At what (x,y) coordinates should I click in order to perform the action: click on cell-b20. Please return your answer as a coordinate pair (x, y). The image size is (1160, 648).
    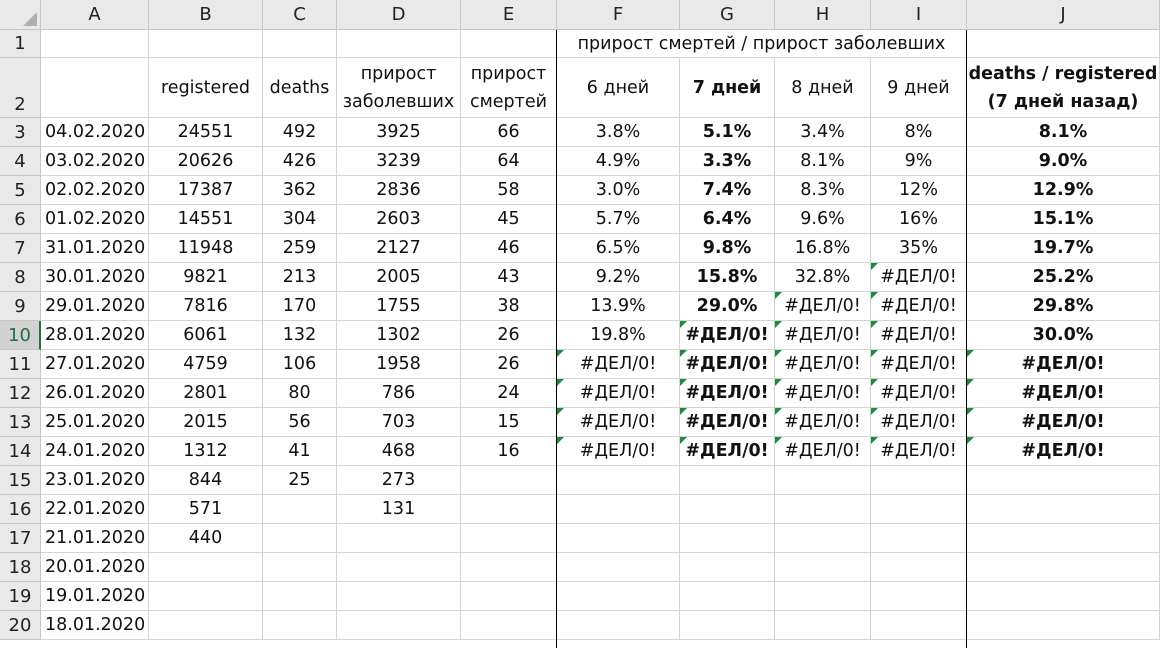
    Looking at the image, I should click on (206, 625).